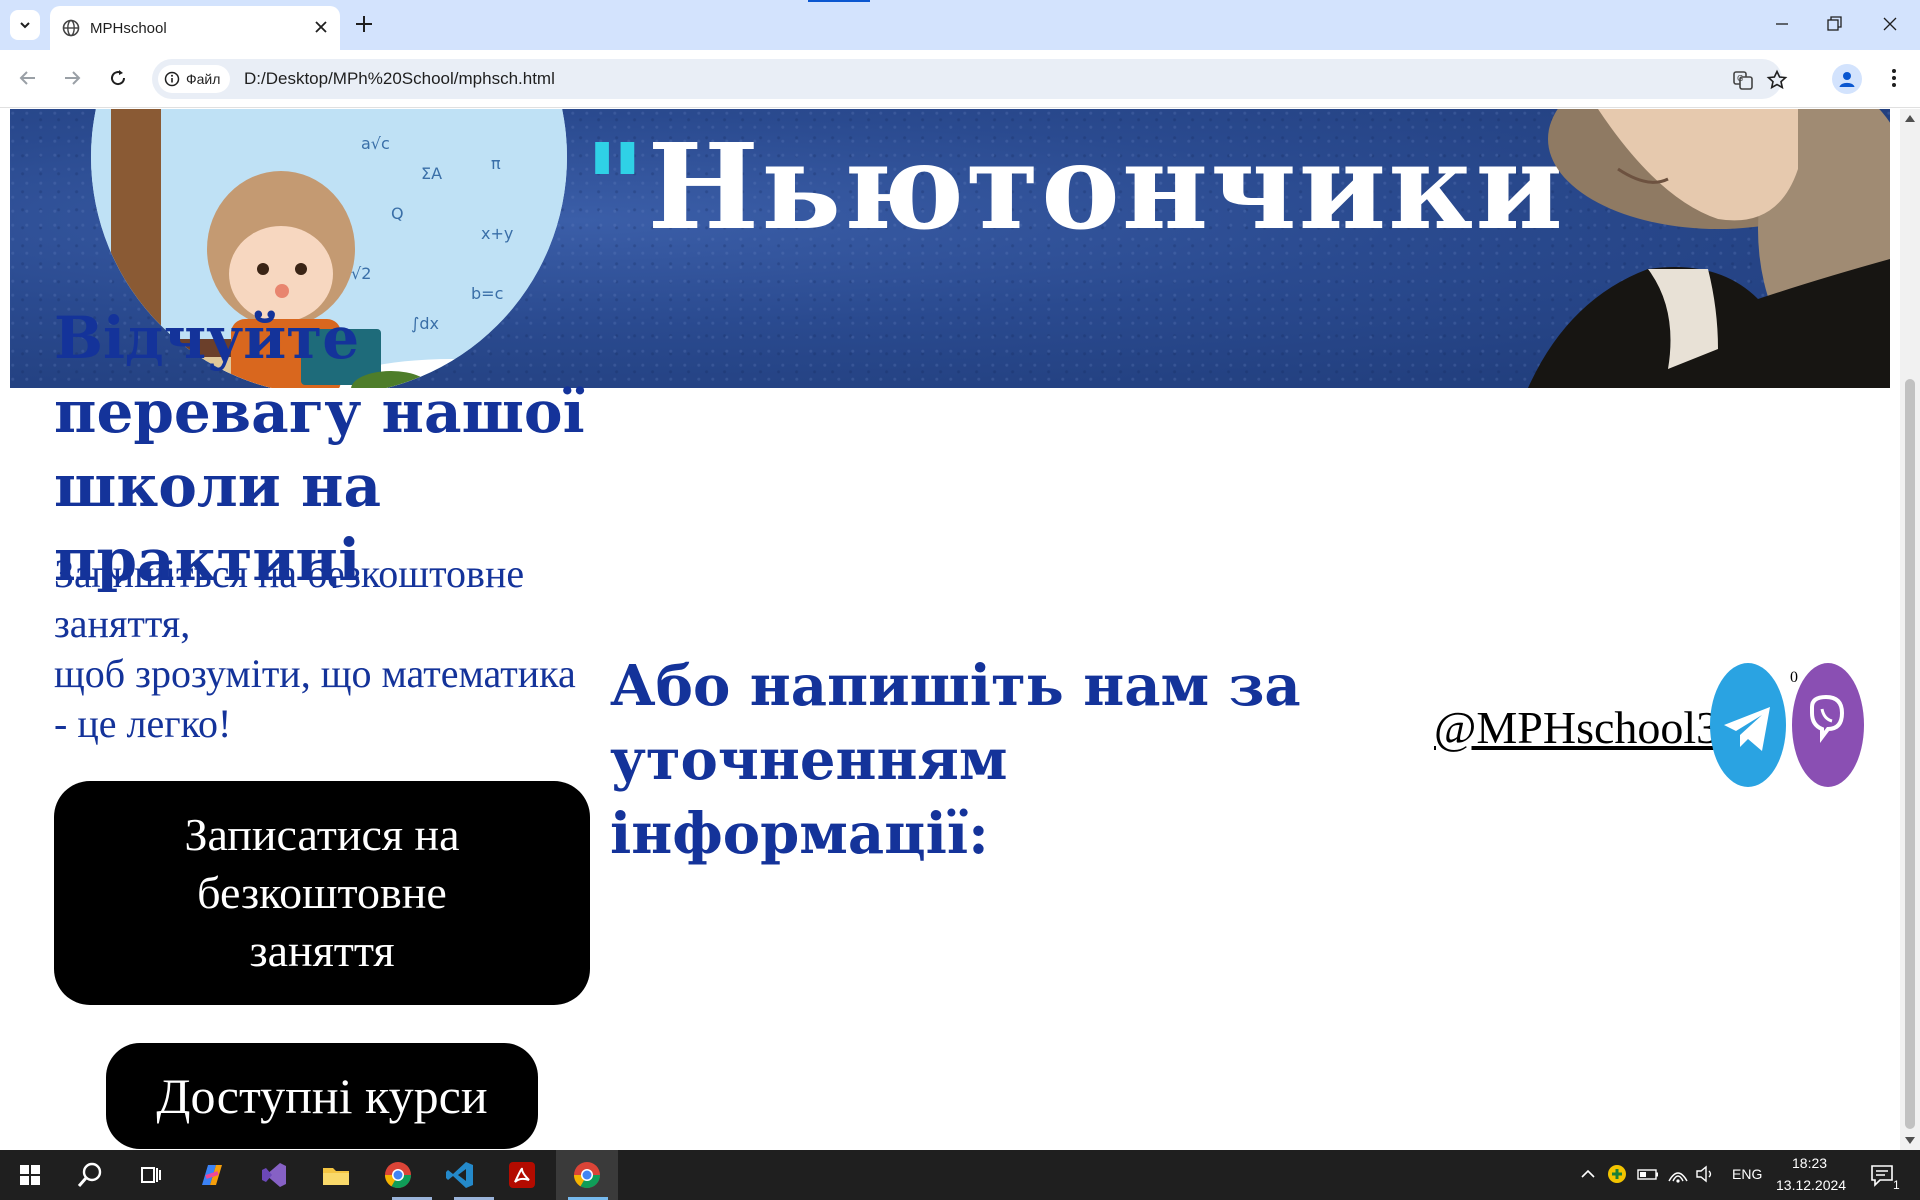  What do you see at coordinates (1811, 1185) in the screenshot?
I see `clock-date: 13.12.2024` at bounding box center [1811, 1185].